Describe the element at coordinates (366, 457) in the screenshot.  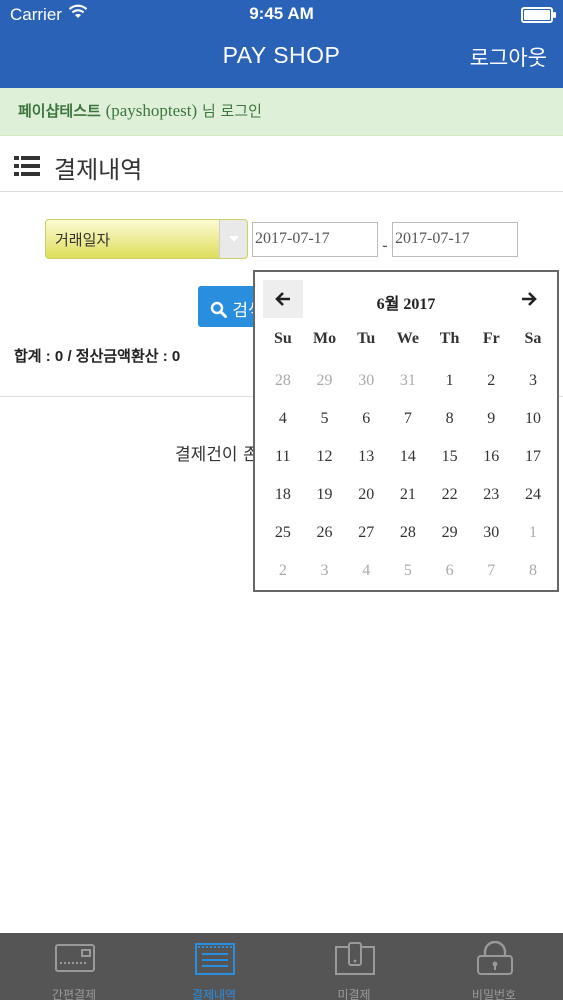
I see `calendar-day: 13` at that location.